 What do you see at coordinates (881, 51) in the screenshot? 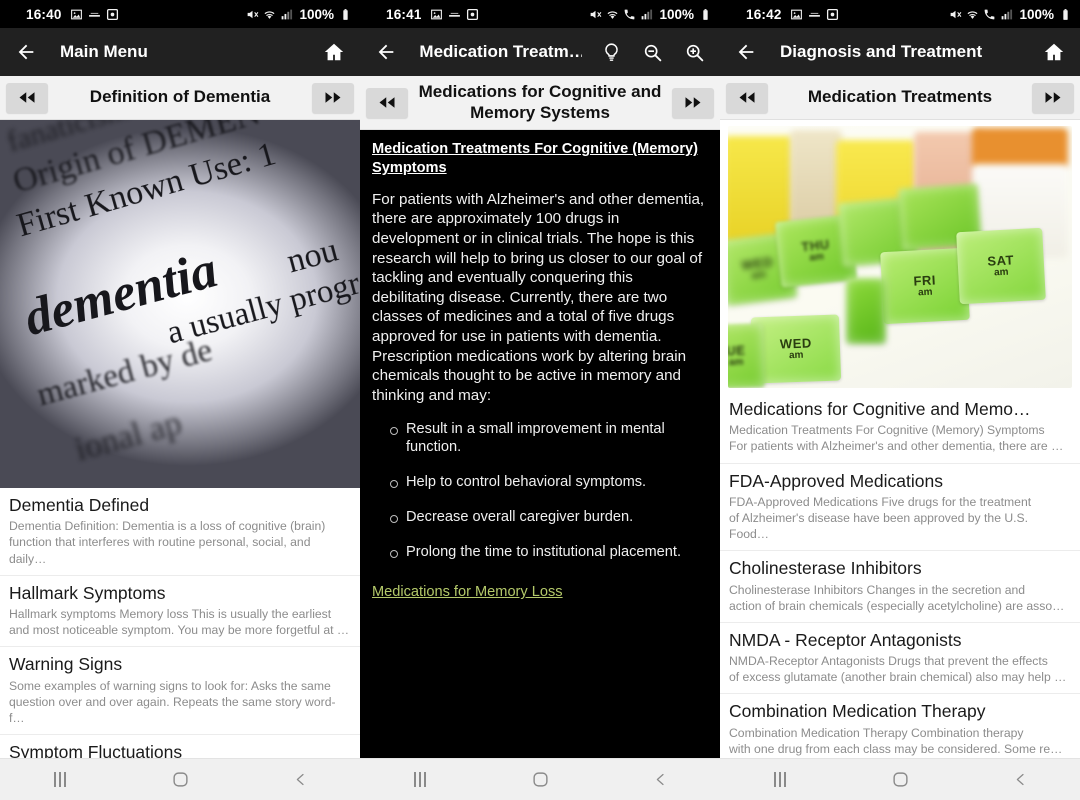
I see `app-bar-title: Diagnosis and Treatment` at bounding box center [881, 51].